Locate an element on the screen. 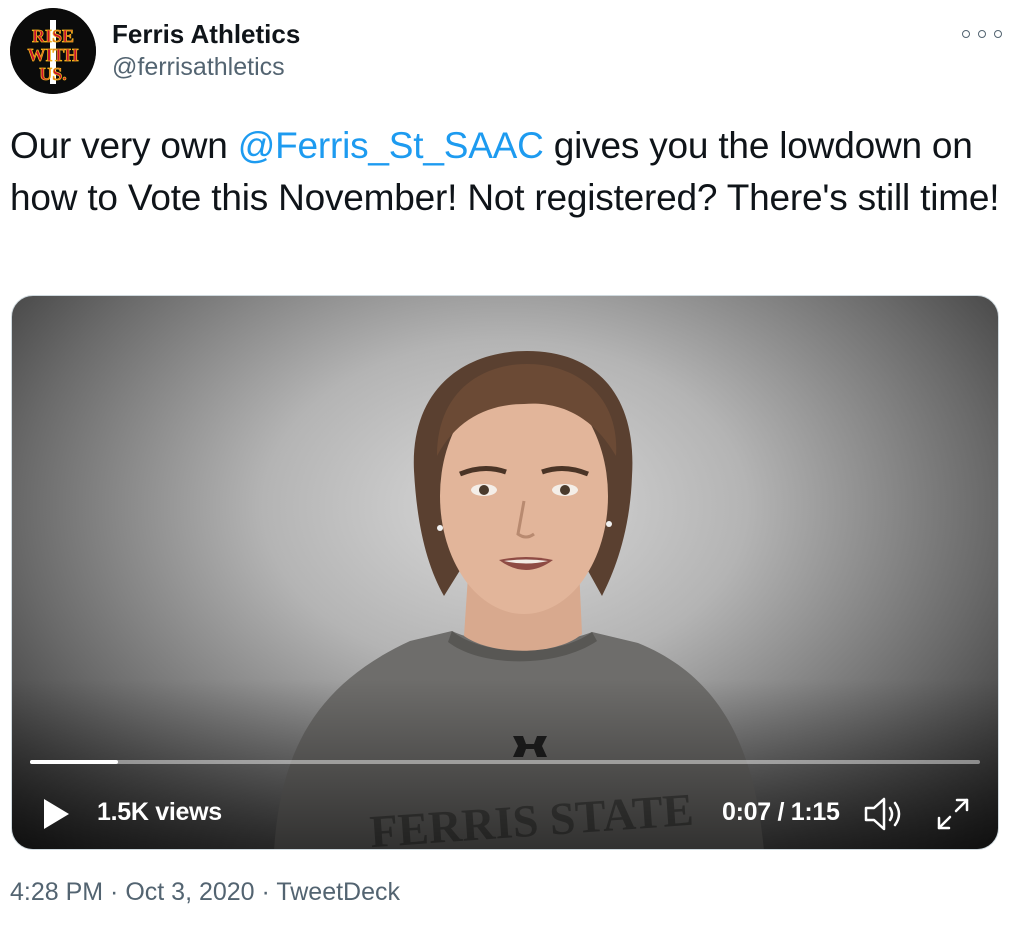  tweet-time: 4:28 PM is located at coordinates (56, 892).